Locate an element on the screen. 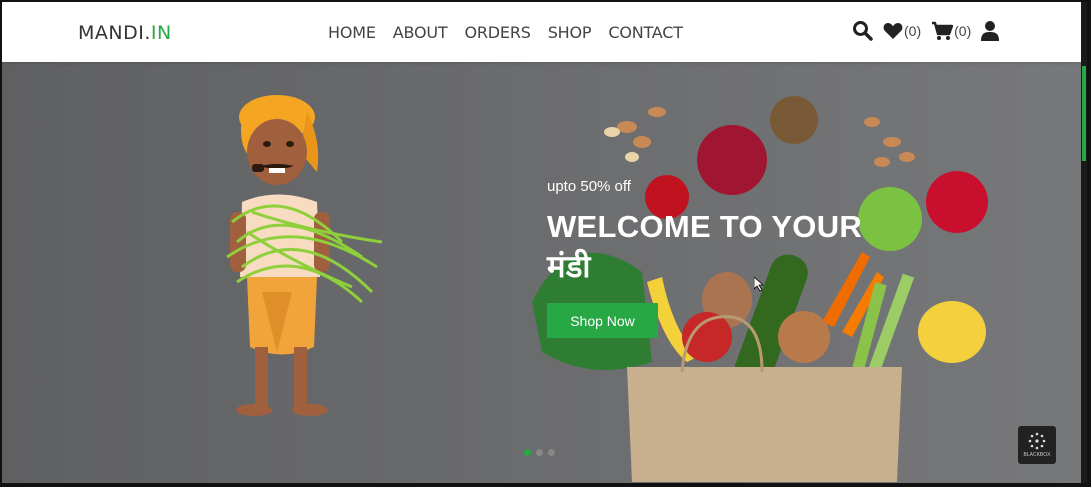  cart-button: (0) is located at coordinates (951, 31).